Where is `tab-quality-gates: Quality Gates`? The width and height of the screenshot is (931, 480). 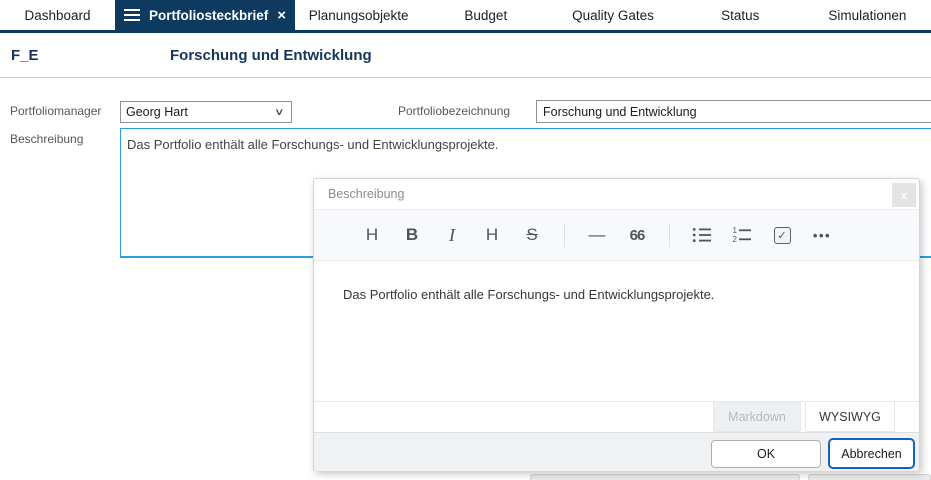
tab-quality-gates: Quality Gates is located at coordinates (612, 15).